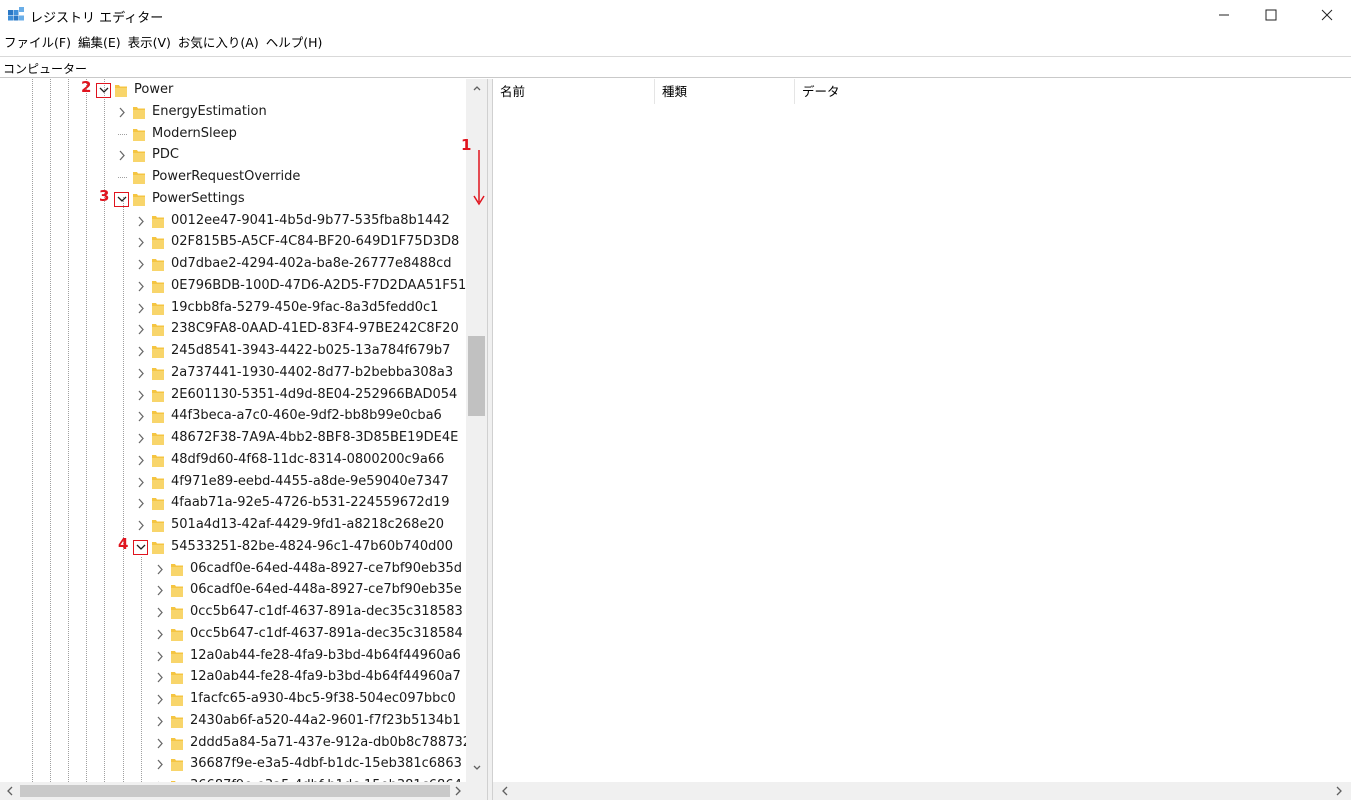  Describe the element at coordinates (476, 376) in the screenshot. I see `scroll-thumb` at that location.